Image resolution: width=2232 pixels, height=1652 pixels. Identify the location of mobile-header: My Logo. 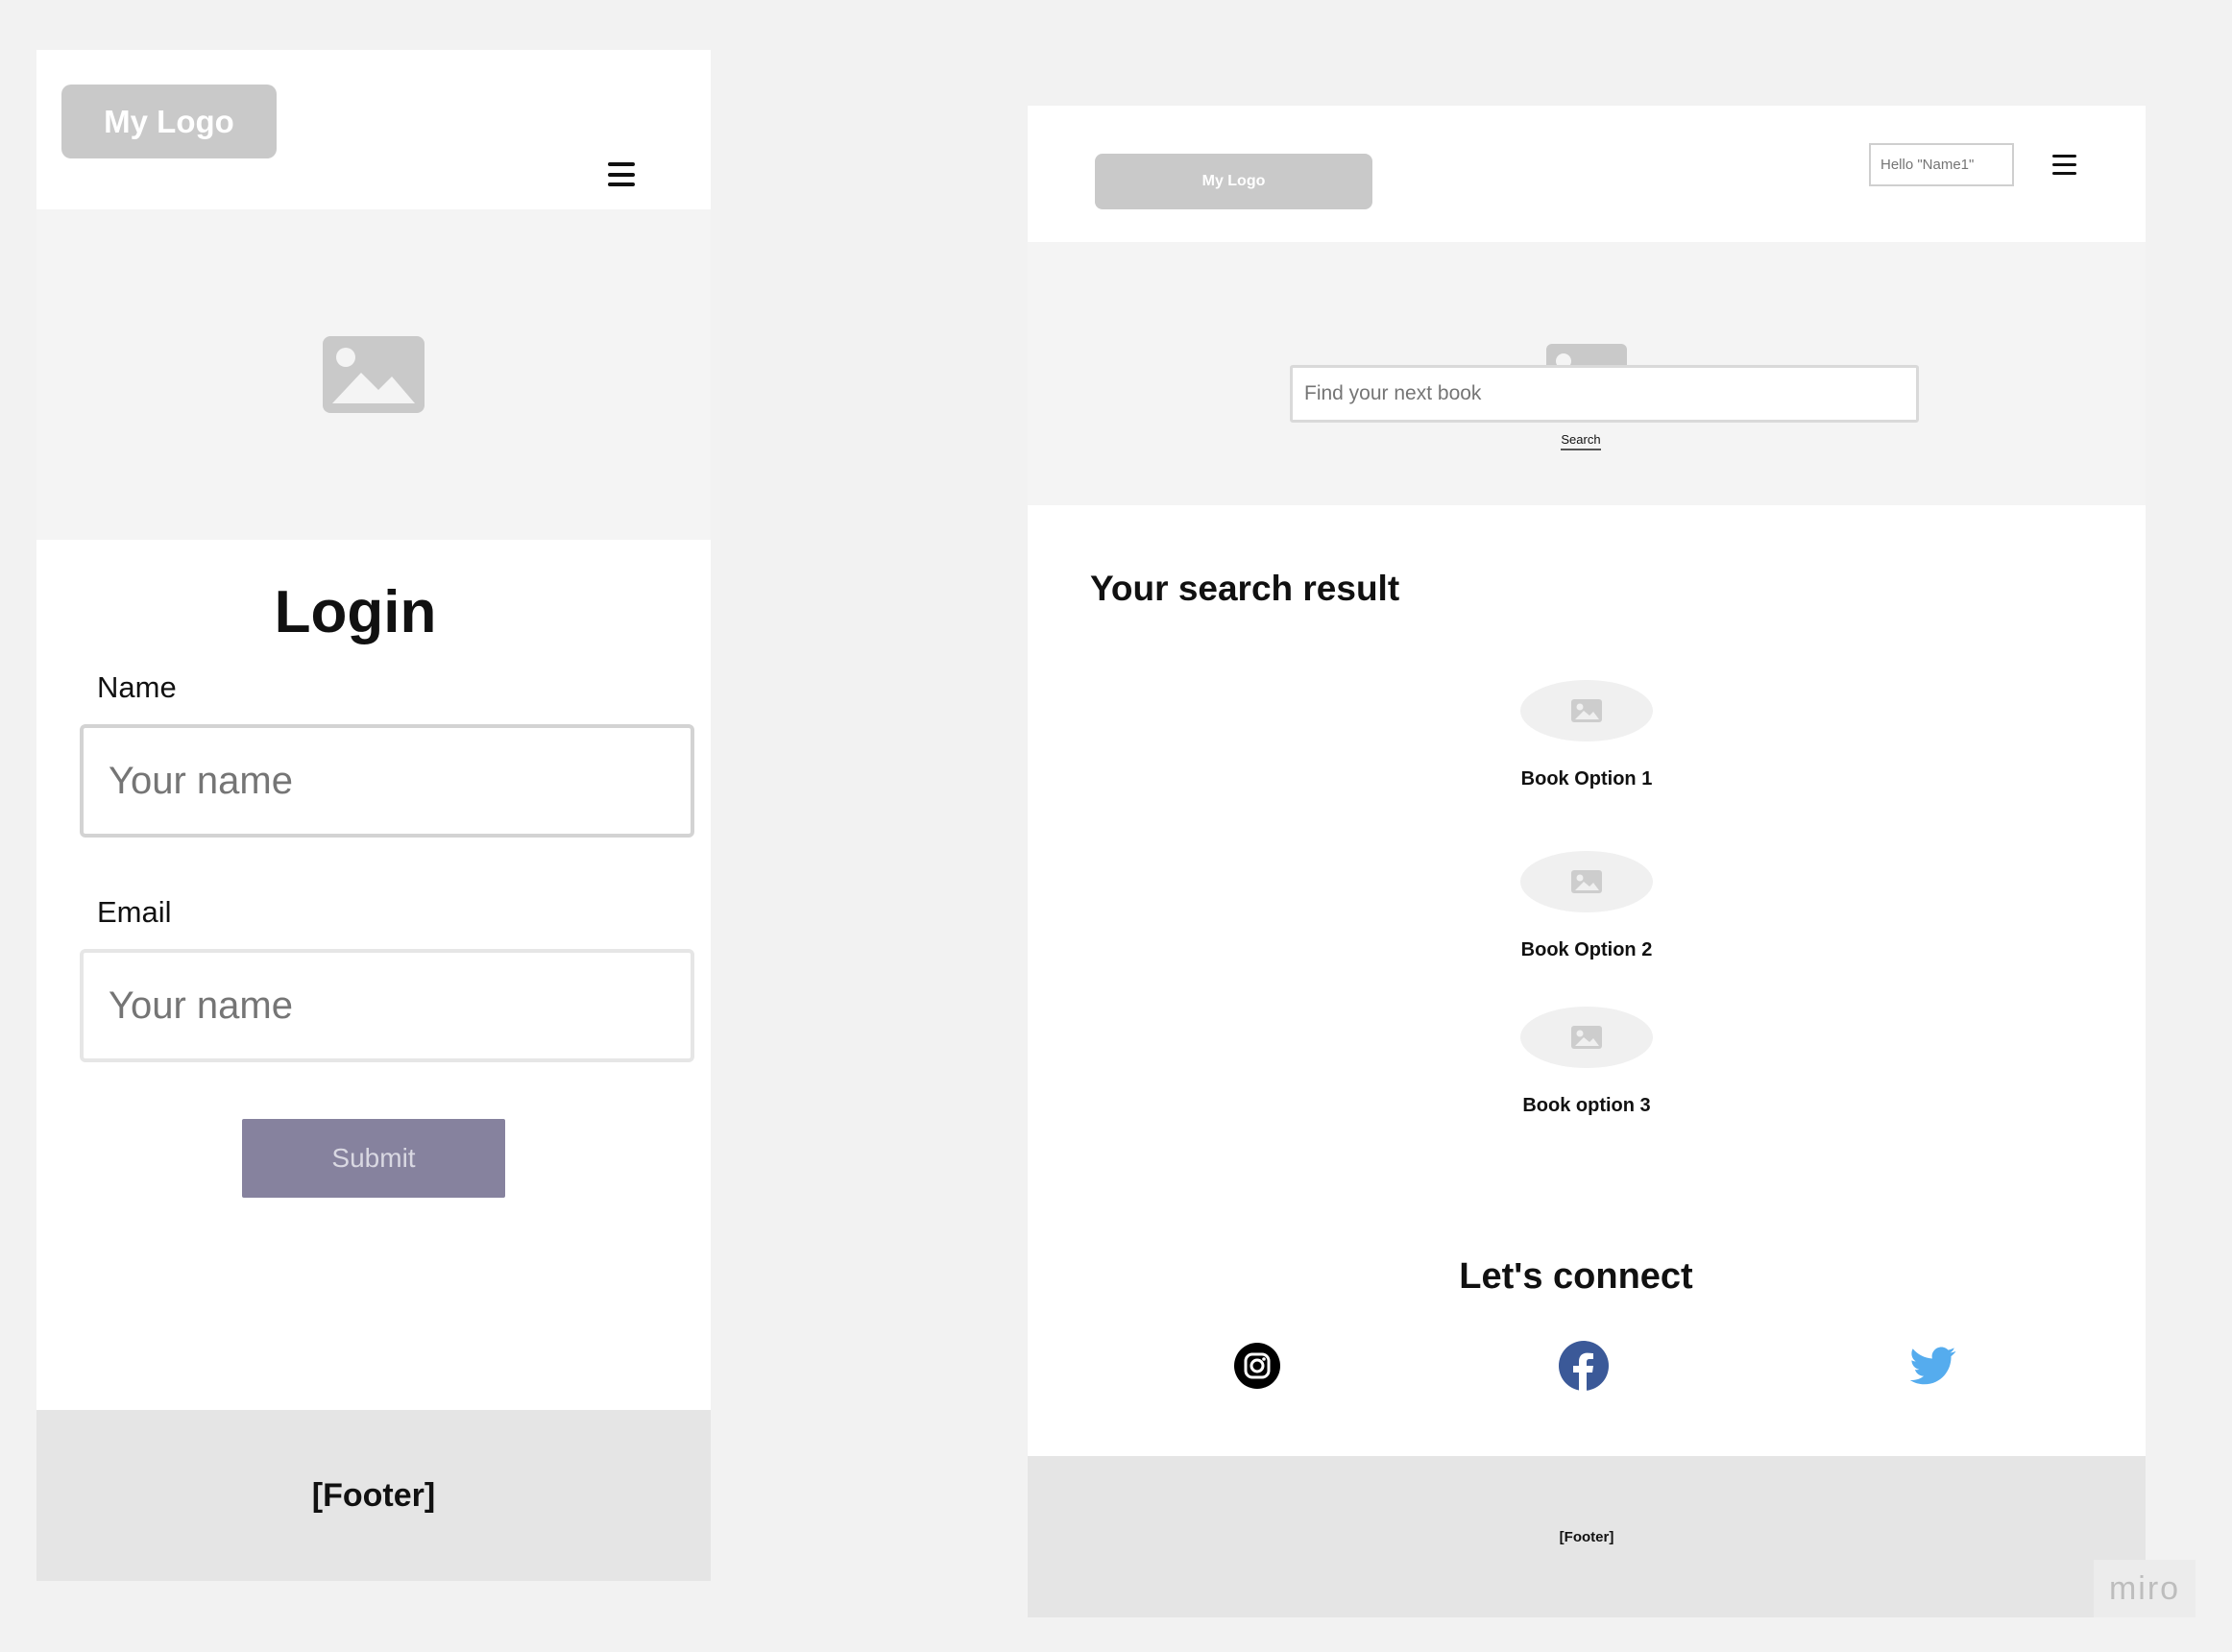
(373, 129).